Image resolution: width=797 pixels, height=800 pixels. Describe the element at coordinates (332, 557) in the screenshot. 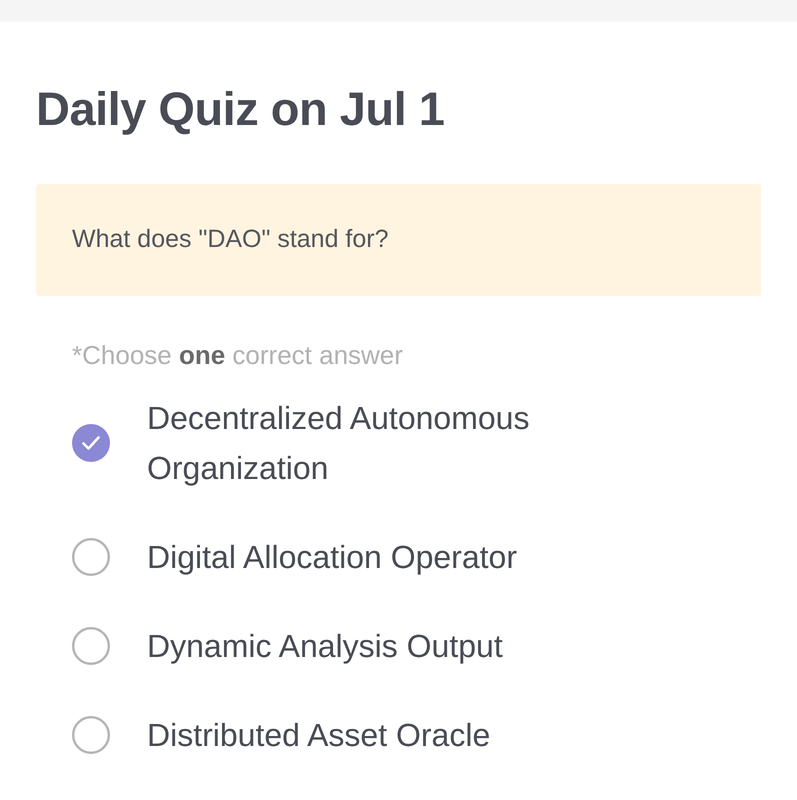

I see `answer-label: Digital Allocation Operator` at that location.